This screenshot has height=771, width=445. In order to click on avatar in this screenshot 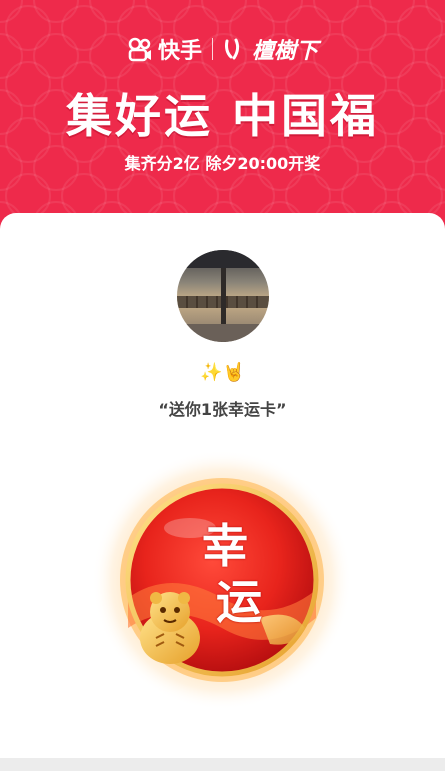, I will do `click(223, 296)`.